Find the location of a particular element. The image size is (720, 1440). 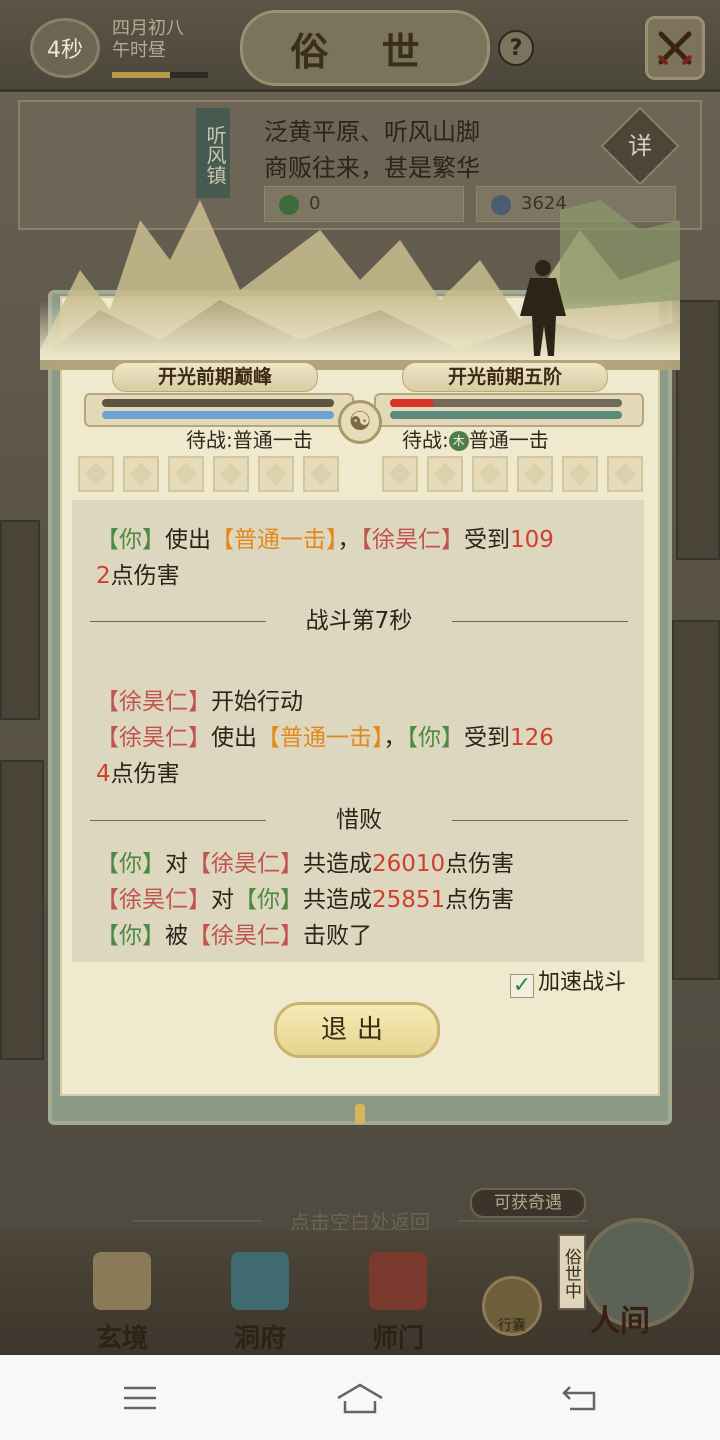

nav-shimen: 师门 is located at coordinates (398, 1303).